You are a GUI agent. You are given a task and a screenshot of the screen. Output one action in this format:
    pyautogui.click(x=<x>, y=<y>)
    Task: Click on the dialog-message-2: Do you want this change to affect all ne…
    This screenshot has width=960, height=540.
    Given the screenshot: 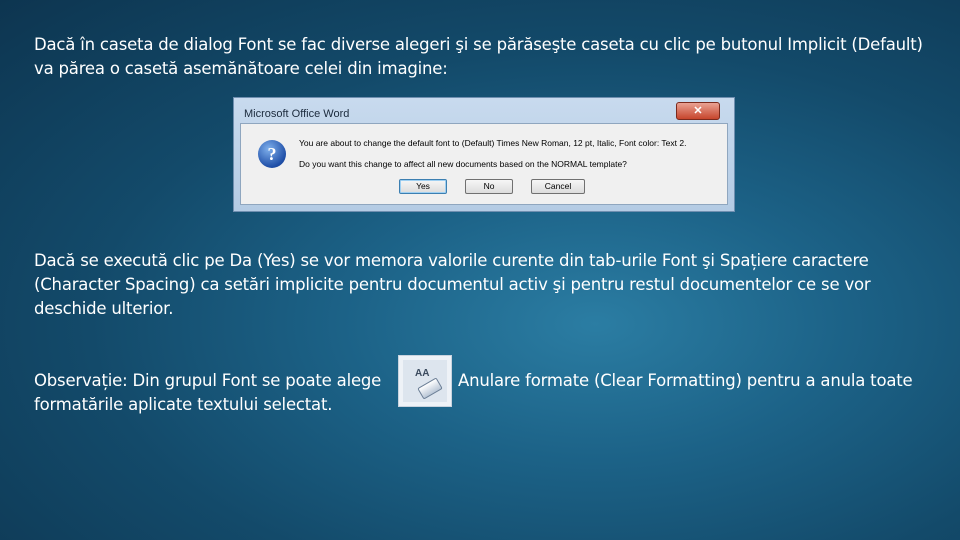 What is the action you would take?
    pyautogui.click(x=463, y=164)
    